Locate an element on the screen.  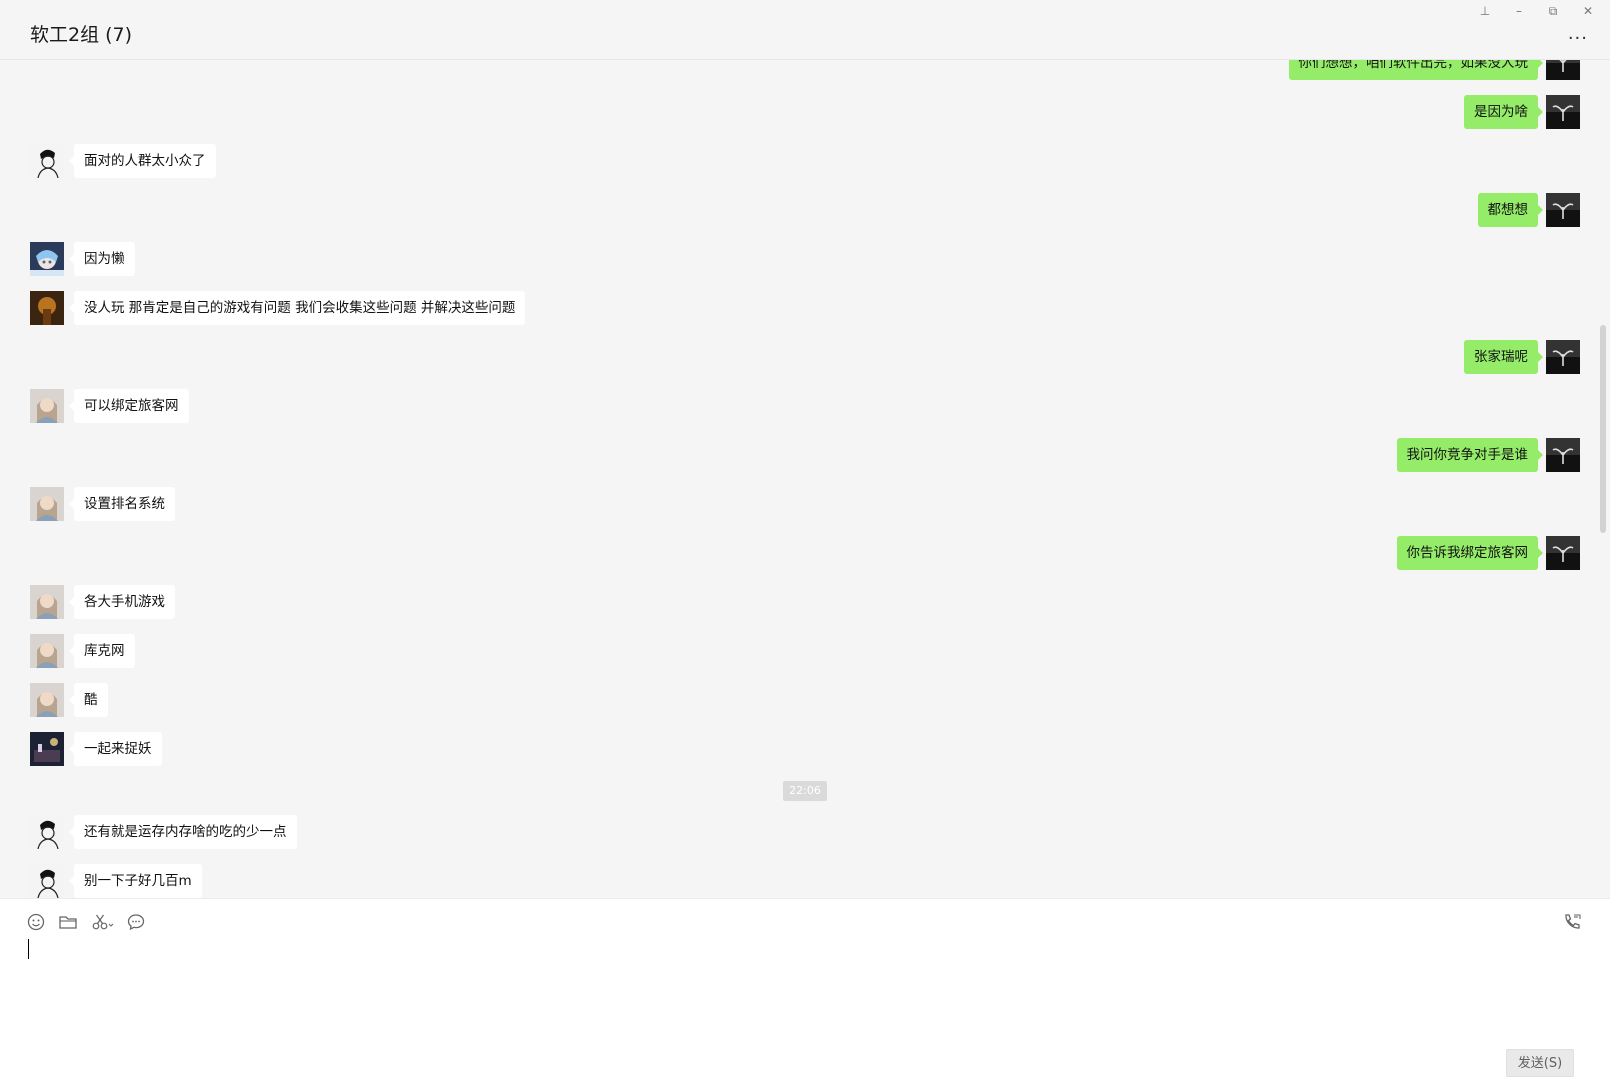
send-button: 发送(S) is located at coordinates (1540, 1063).